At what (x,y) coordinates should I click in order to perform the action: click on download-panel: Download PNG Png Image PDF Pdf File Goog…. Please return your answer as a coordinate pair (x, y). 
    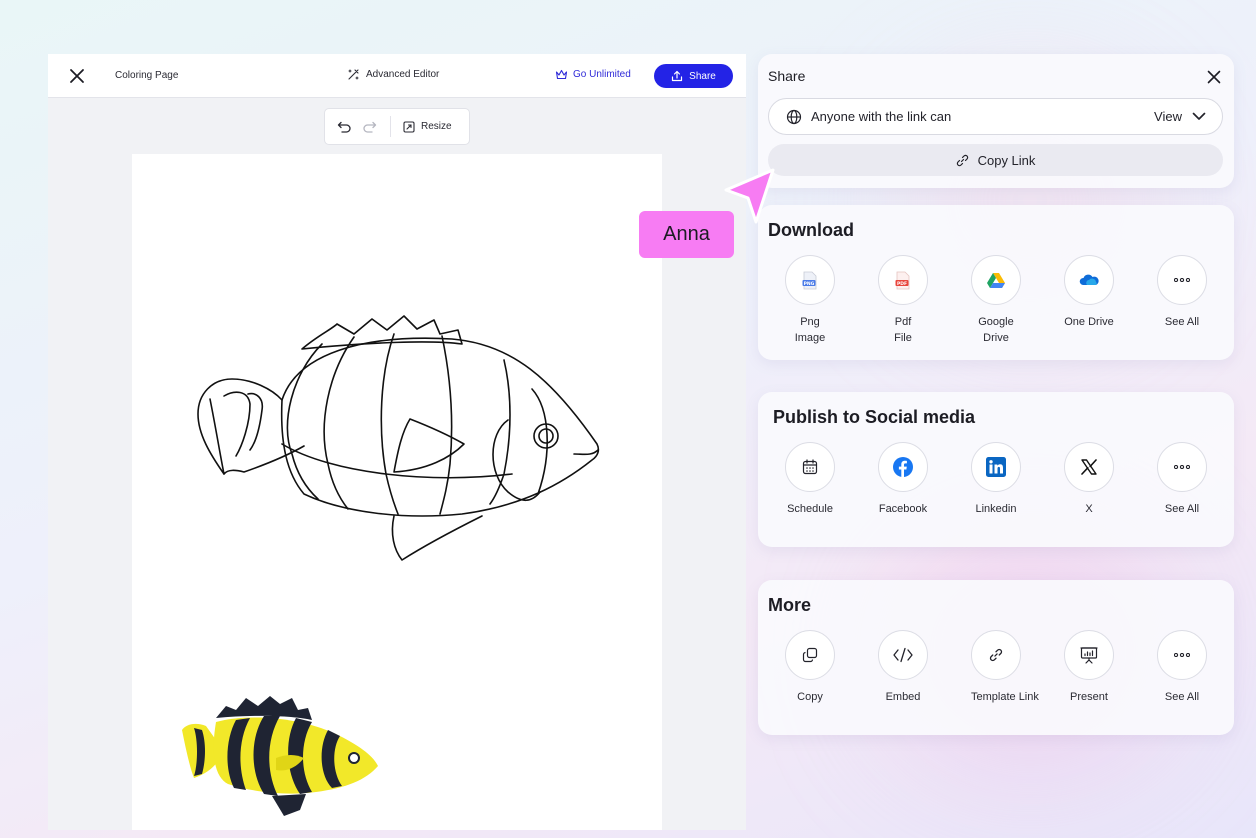
    Looking at the image, I should click on (996, 282).